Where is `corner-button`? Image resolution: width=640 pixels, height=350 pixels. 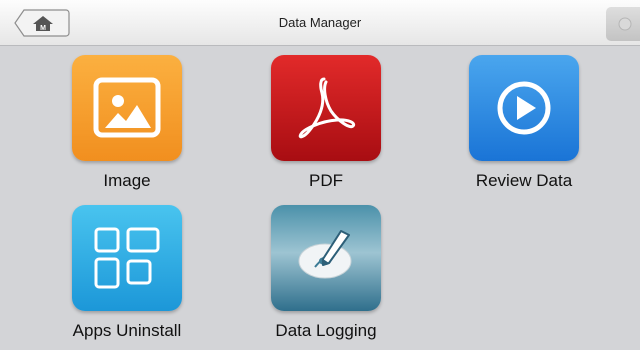
corner-button is located at coordinates (623, 24).